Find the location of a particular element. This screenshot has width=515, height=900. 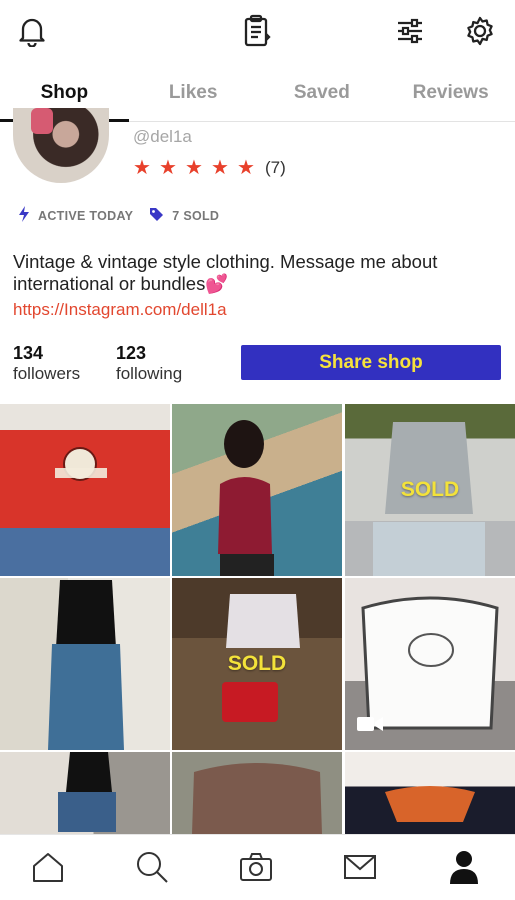

gear-icon is located at coordinates (480, 31).